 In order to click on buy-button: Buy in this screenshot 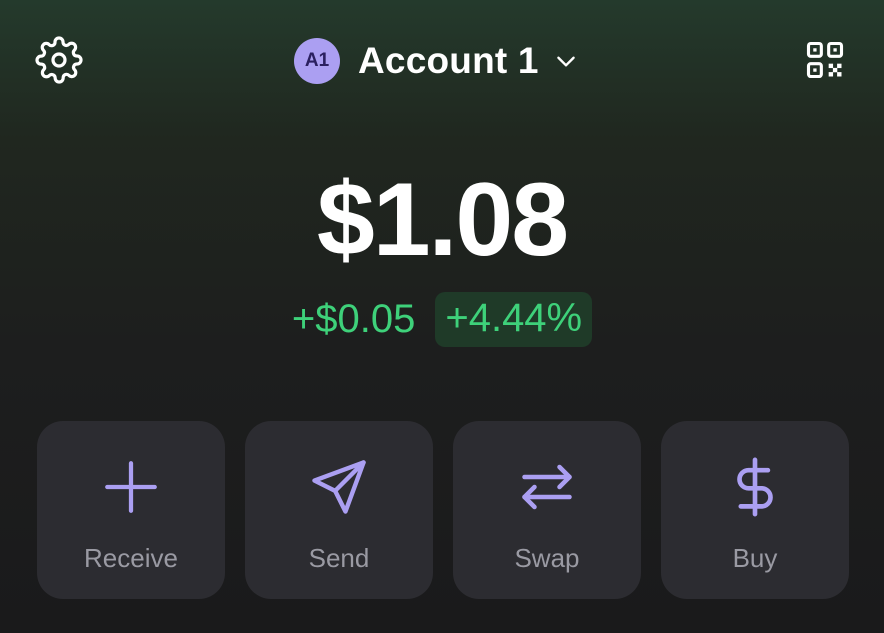, I will do `click(755, 510)`.